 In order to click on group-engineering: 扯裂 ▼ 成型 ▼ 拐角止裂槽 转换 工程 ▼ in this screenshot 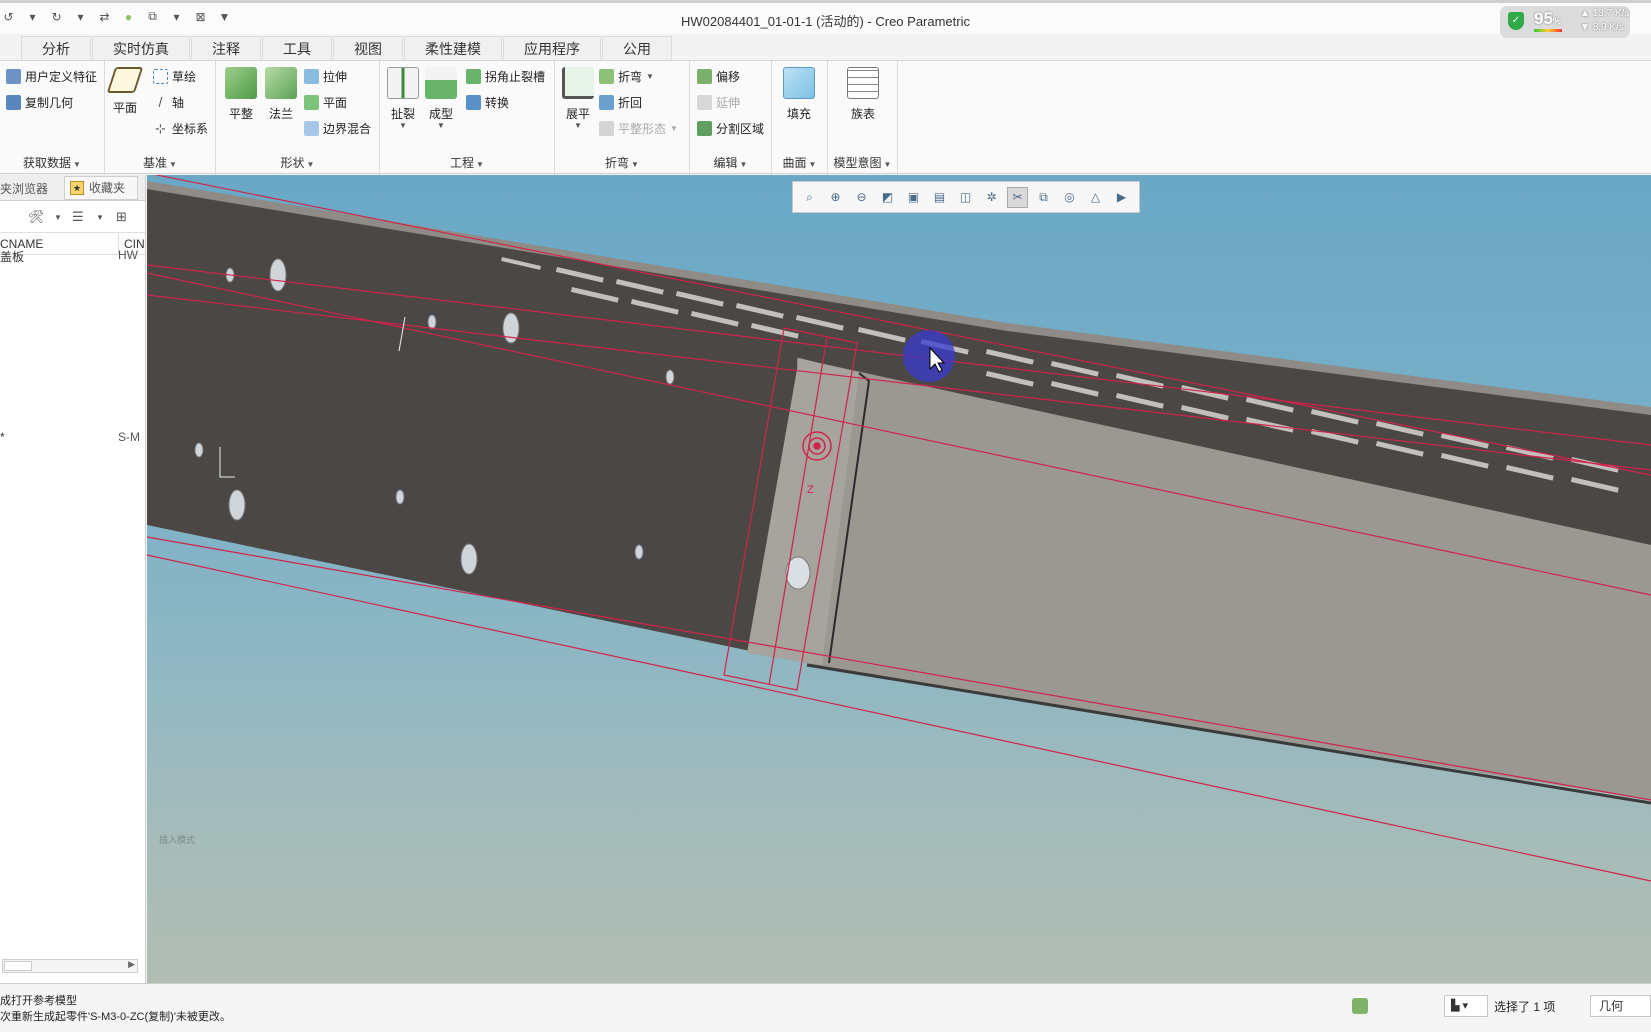, I will do `click(467, 118)`.